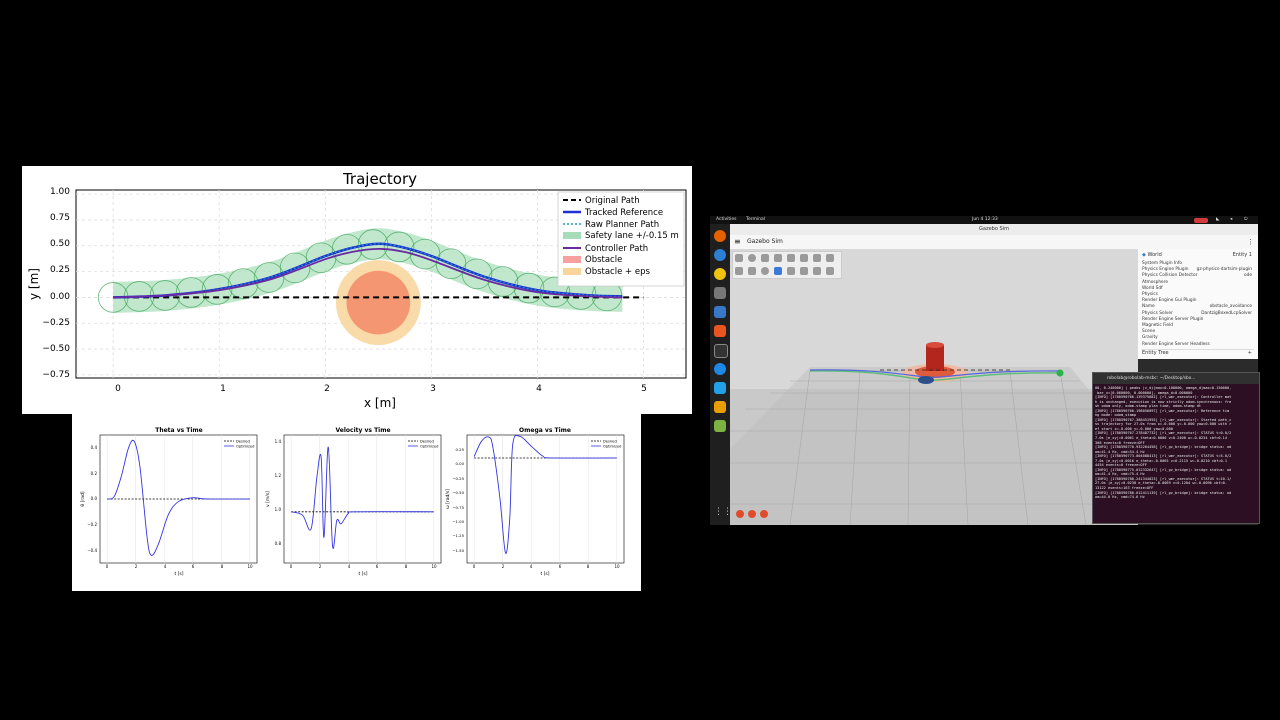 This screenshot has height=720, width=1280. Describe the element at coordinates (503, 566) in the screenshot. I see `x-tick-label: 2` at that location.